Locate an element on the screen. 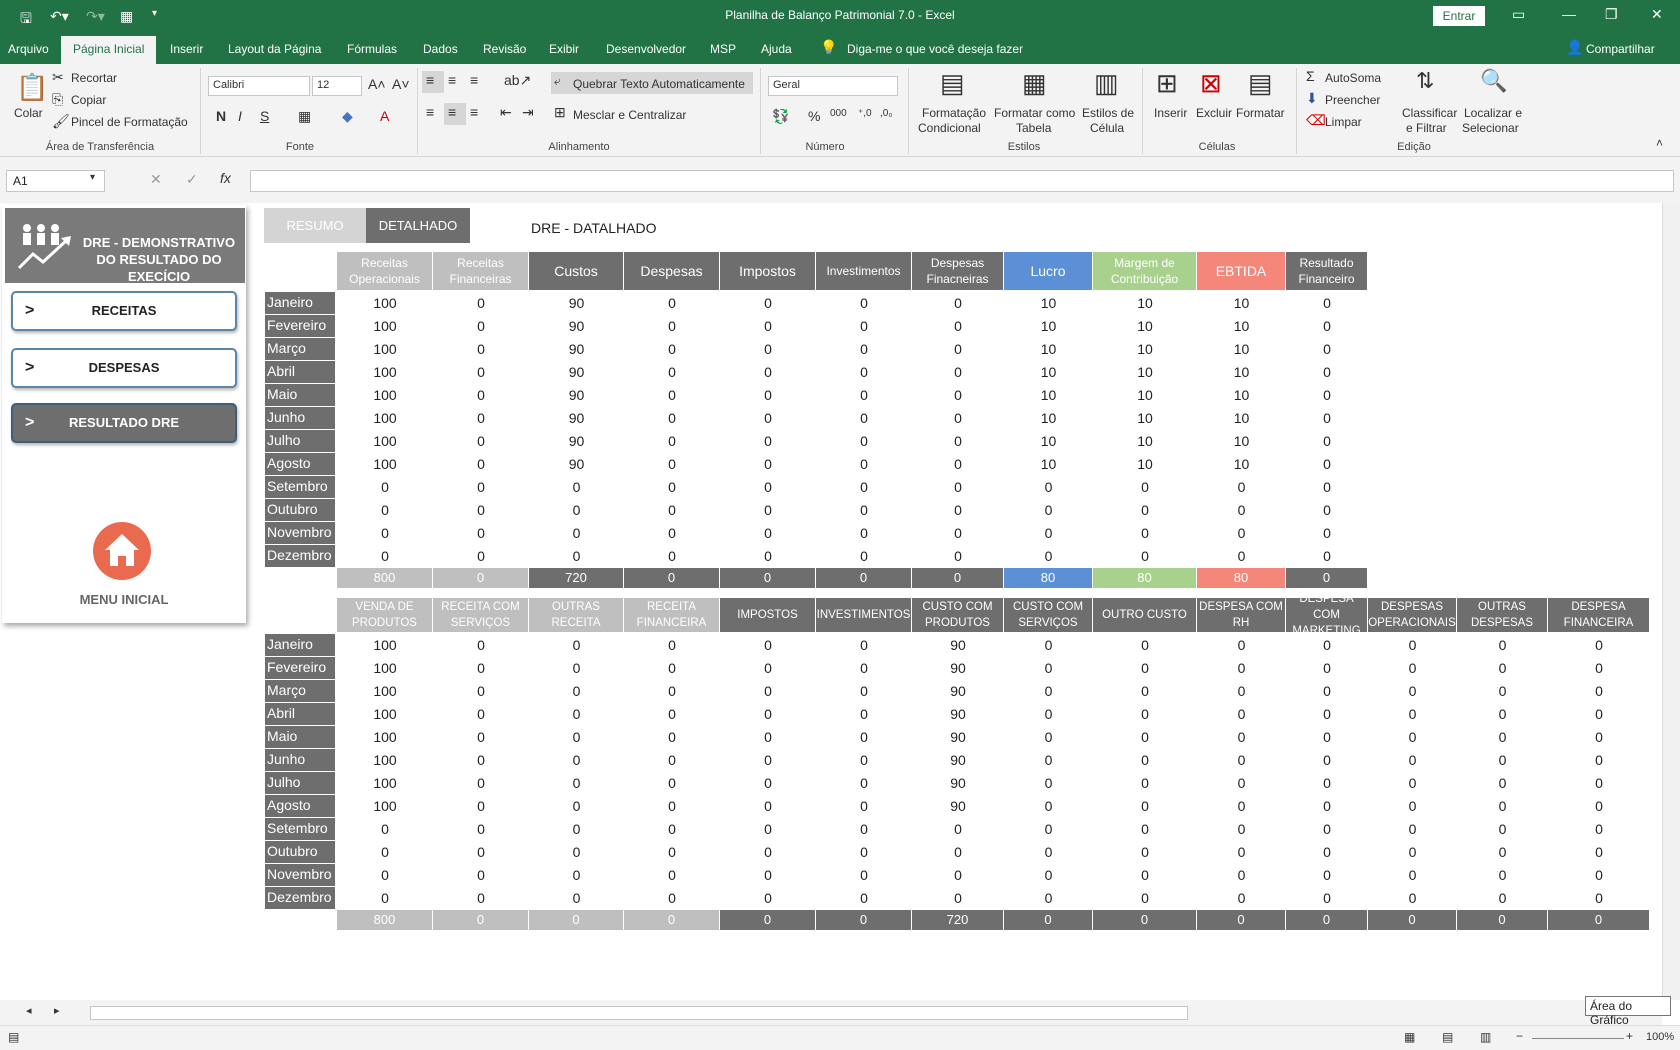  grow-font-icon: A˄ is located at coordinates (377, 84).